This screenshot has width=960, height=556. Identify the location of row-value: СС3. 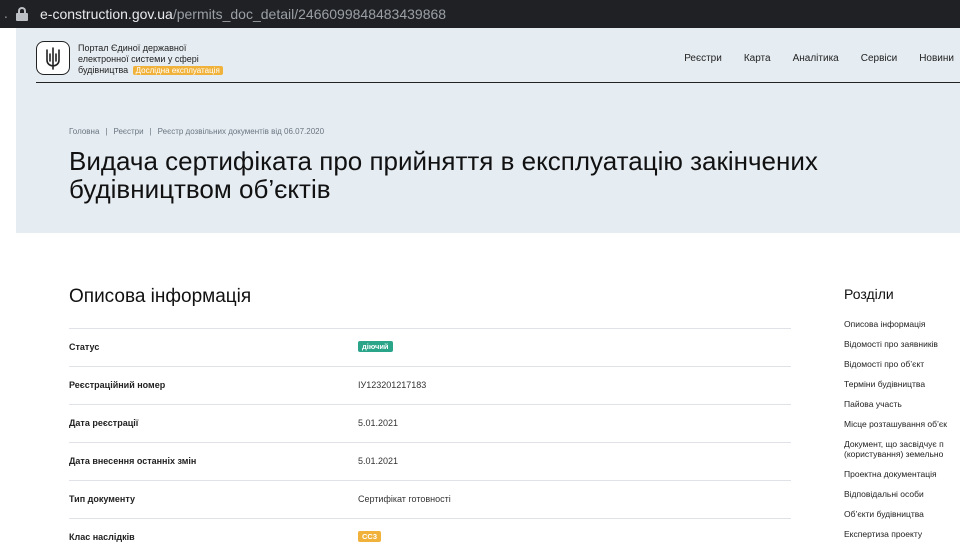
(370, 537).